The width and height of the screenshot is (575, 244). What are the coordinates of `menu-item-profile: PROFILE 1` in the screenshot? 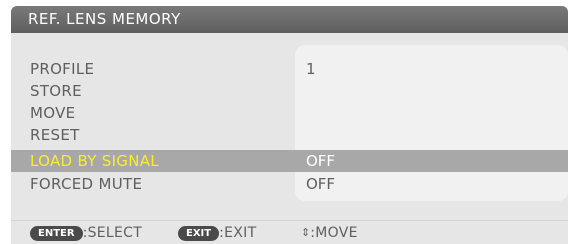 It's located at (289, 69).